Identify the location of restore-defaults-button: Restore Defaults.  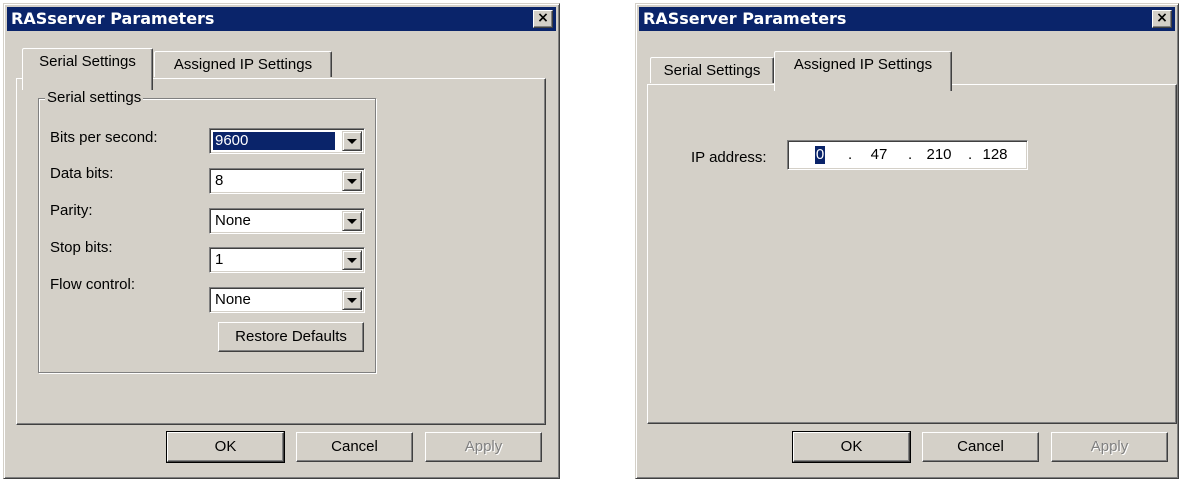
(291, 337).